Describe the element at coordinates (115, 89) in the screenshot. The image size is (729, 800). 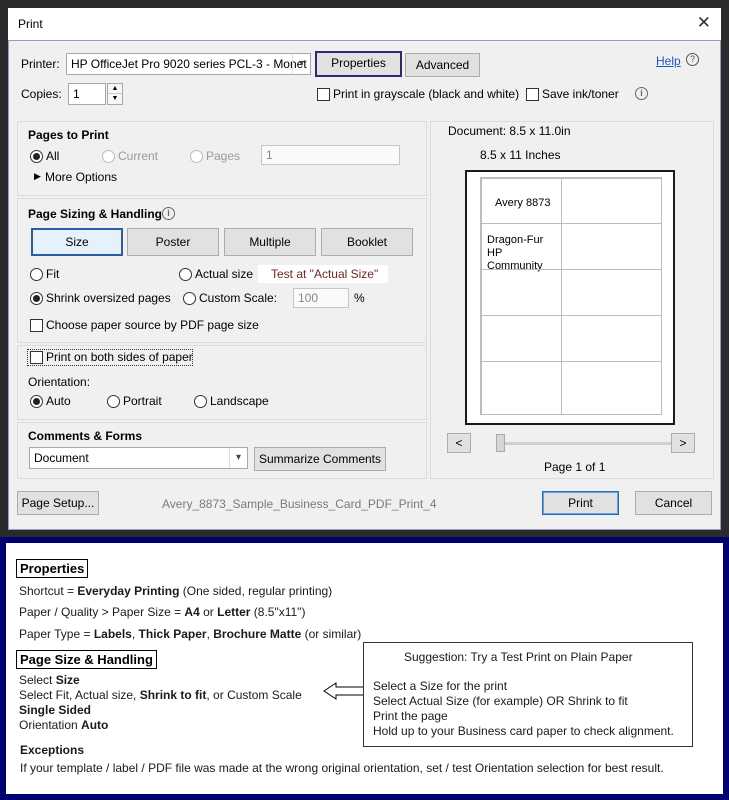
I see `stepper-up-icon: ▲` at that location.